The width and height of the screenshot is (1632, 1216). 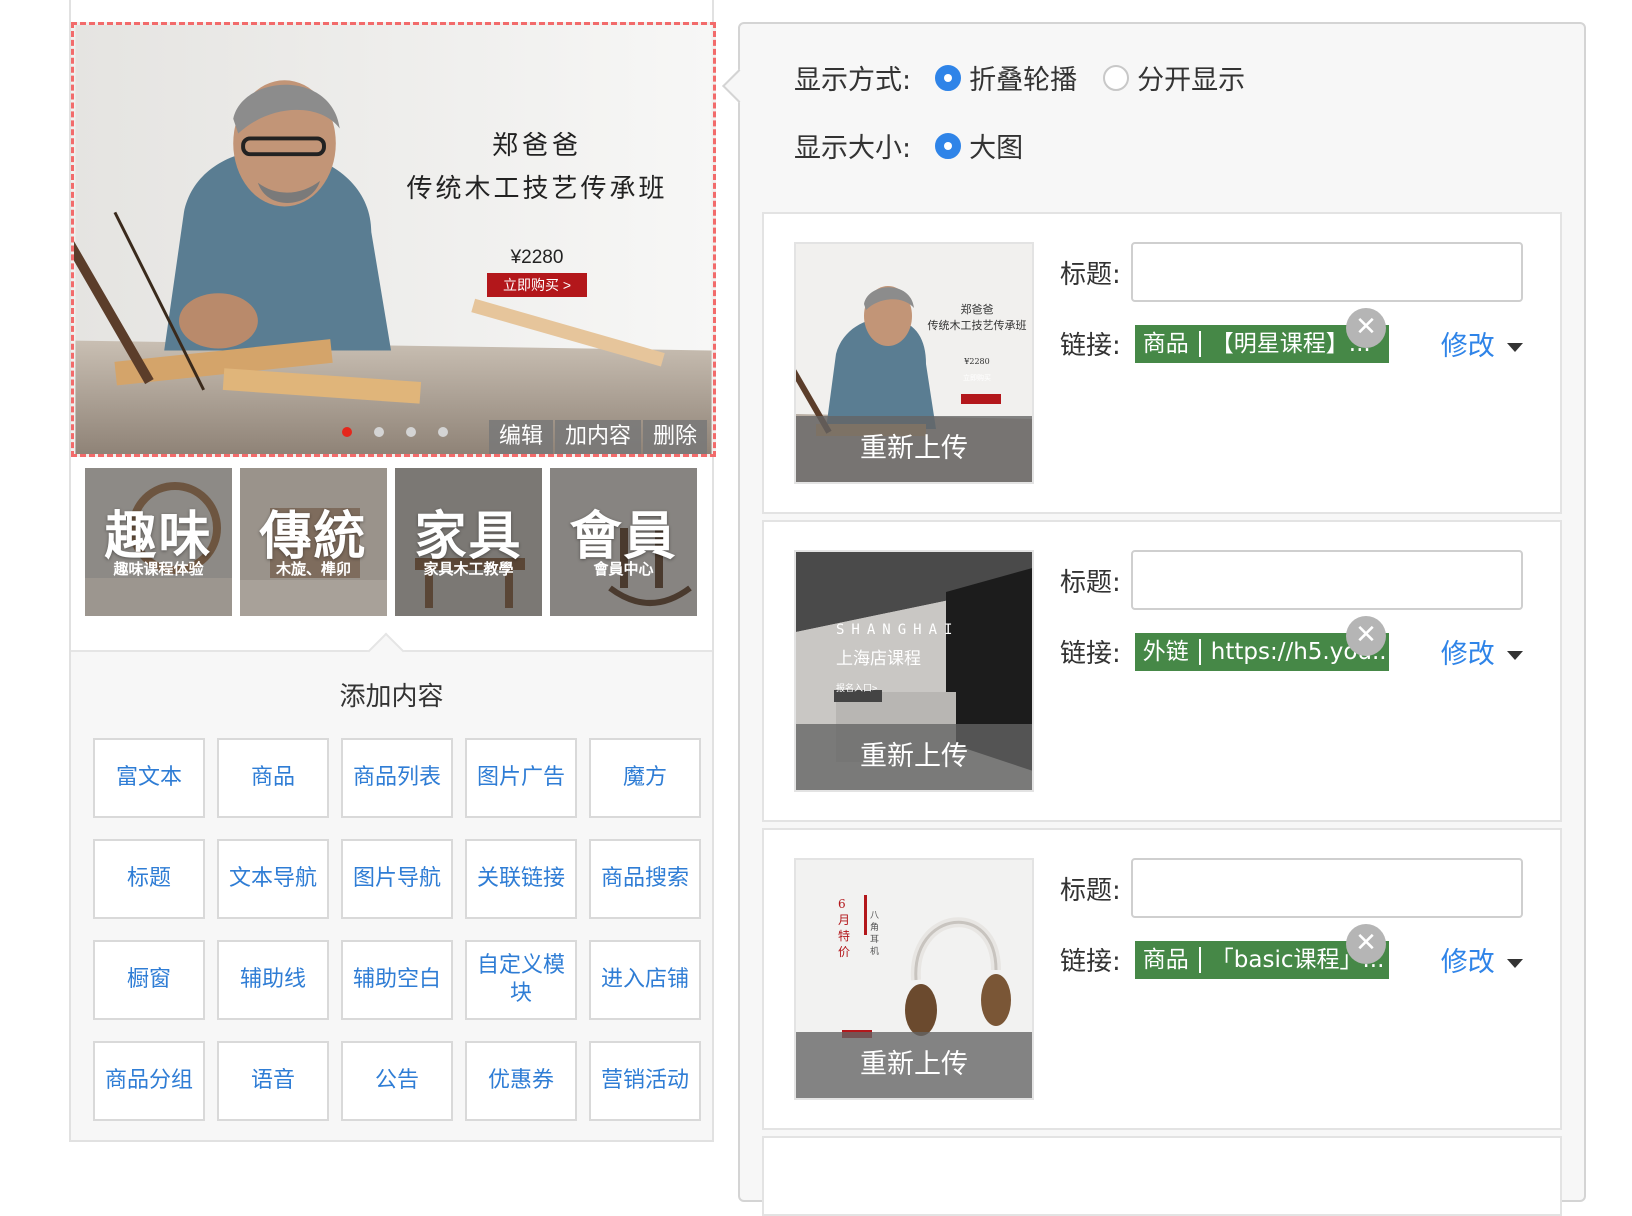 I want to click on banner-price: ¥2280, so click(x=537, y=257).